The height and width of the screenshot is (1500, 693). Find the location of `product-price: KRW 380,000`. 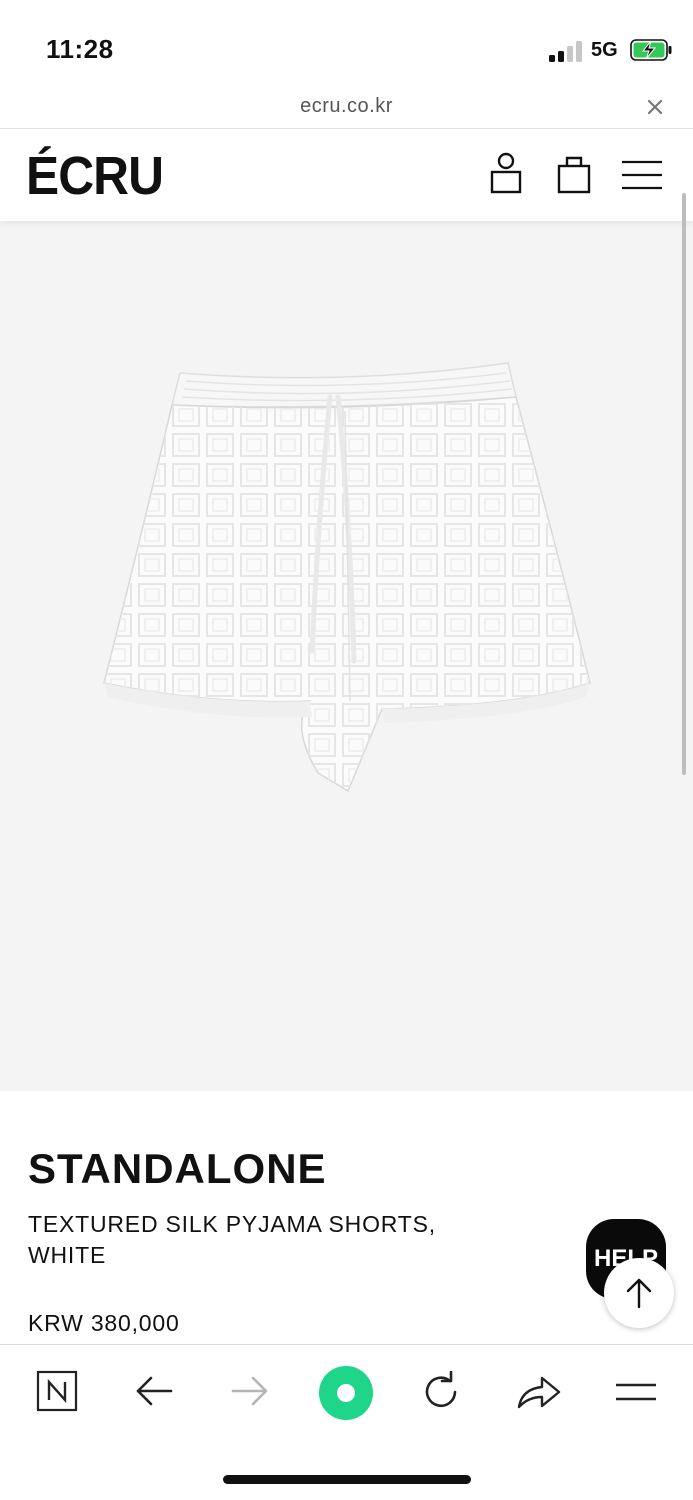

product-price: KRW 380,000 is located at coordinates (104, 1323).